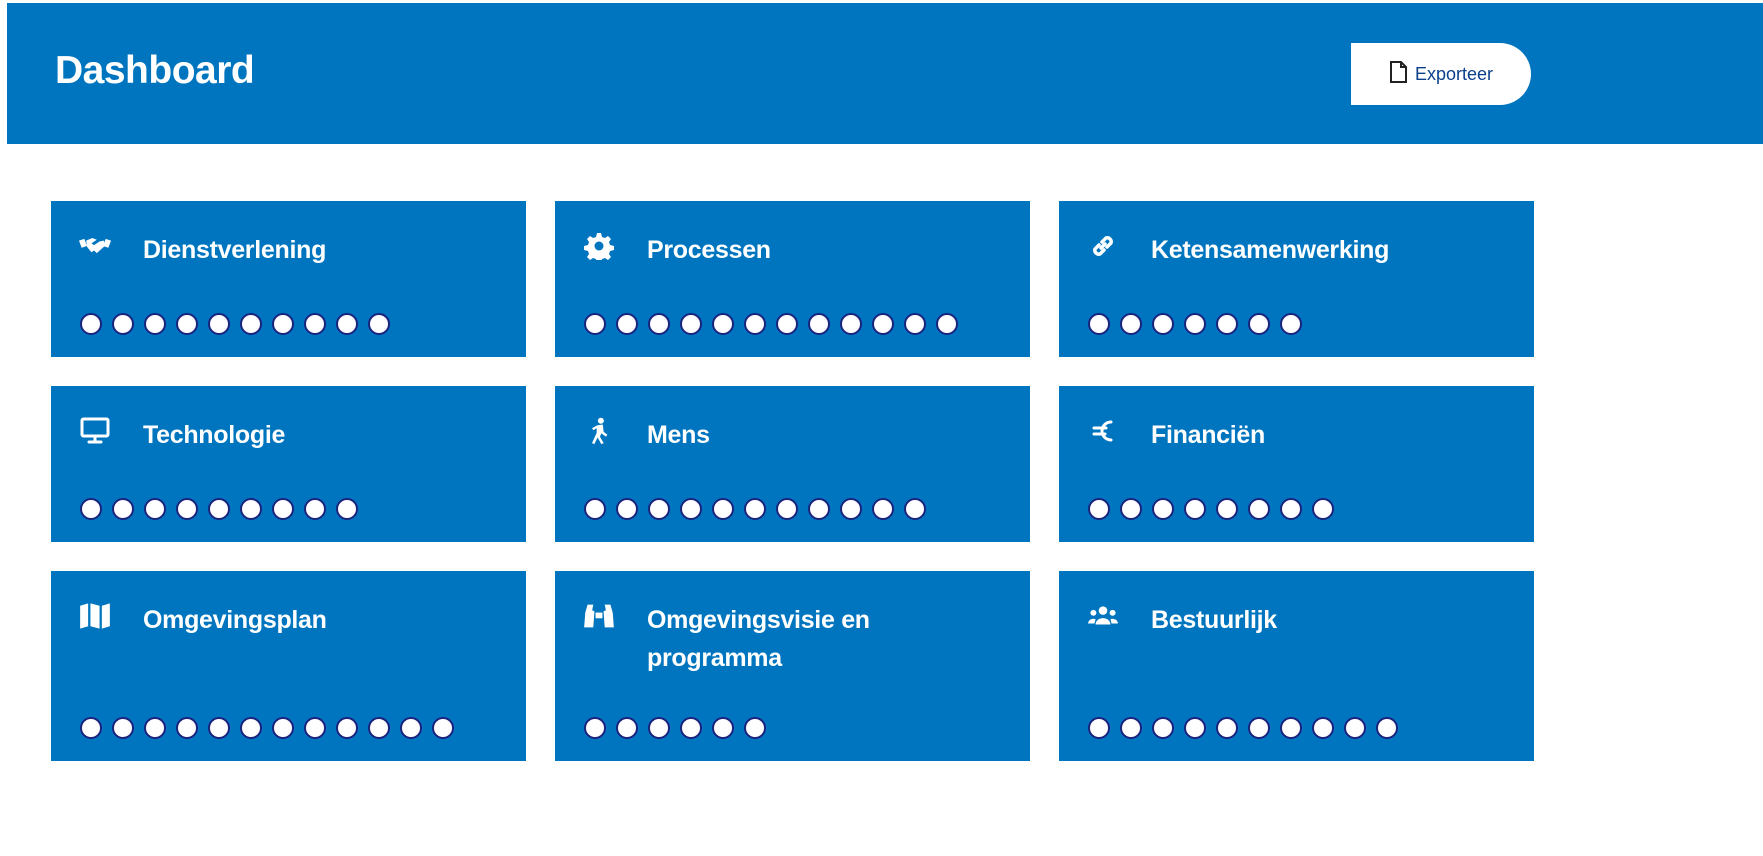 The width and height of the screenshot is (1763, 856). Describe the element at coordinates (1103, 616) in the screenshot. I see `users-icon` at that location.